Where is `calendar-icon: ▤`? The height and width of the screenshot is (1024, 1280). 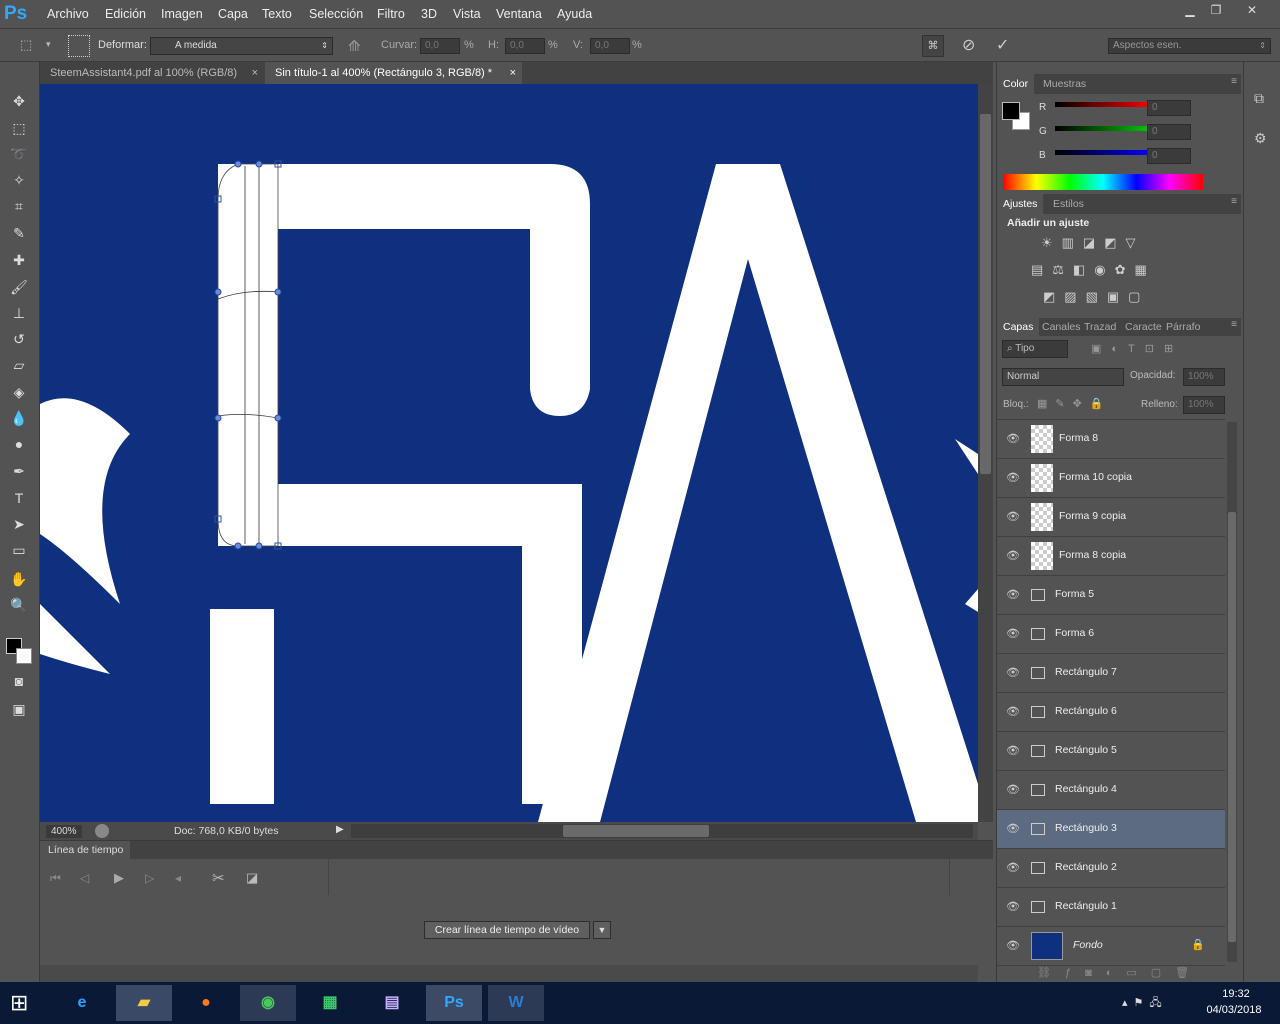 calendar-icon: ▤ is located at coordinates (392, 1003).